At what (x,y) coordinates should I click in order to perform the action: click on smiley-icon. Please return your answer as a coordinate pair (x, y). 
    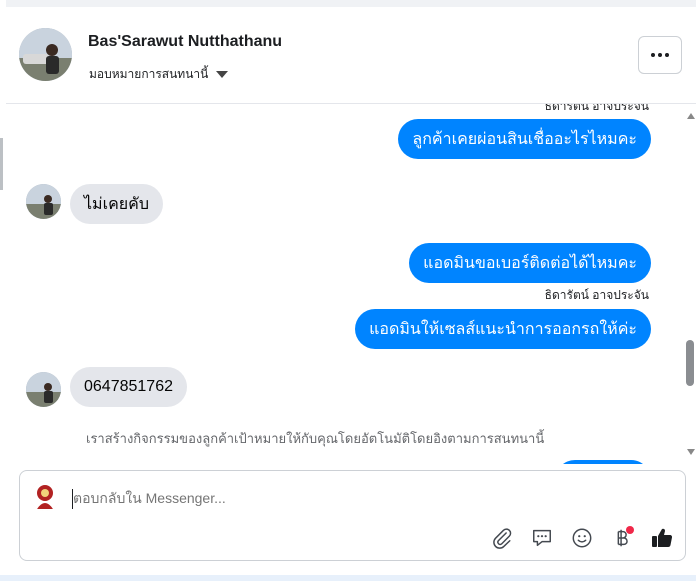
    Looking at the image, I should click on (582, 538).